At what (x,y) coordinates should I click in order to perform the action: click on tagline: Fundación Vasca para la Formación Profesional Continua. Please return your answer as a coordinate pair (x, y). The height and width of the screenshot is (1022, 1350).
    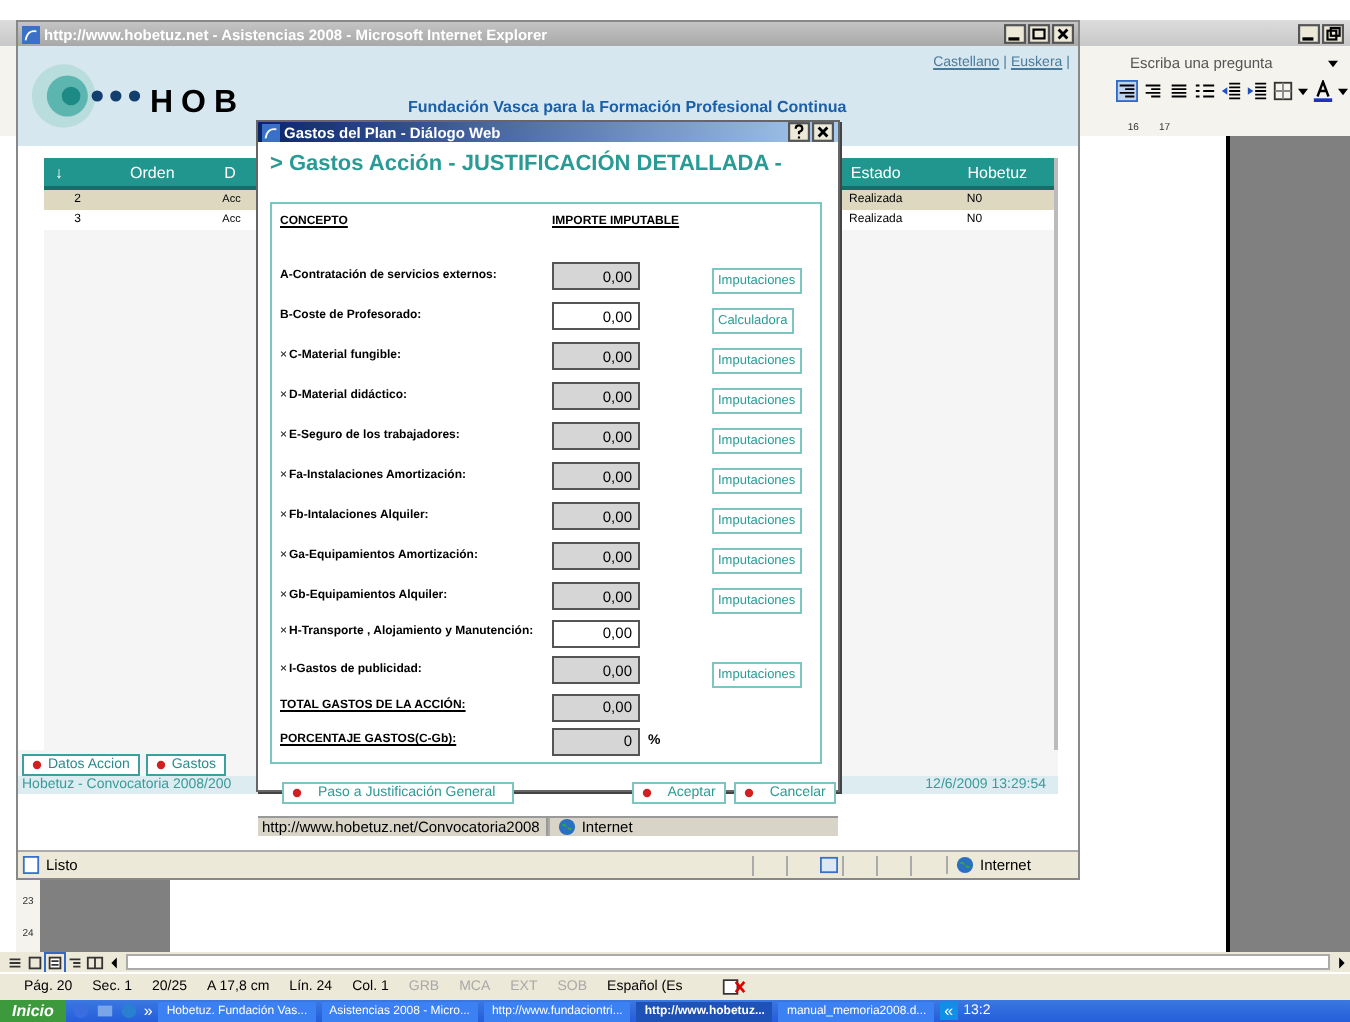
    Looking at the image, I should click on (627, 107).